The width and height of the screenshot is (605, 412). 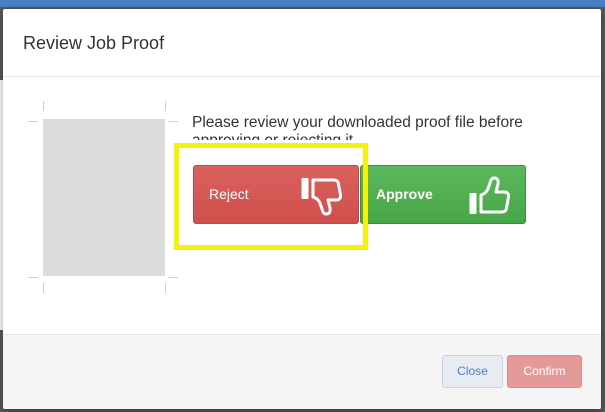 I want to click on proof-thumbnail, so click(x=104, y=197).